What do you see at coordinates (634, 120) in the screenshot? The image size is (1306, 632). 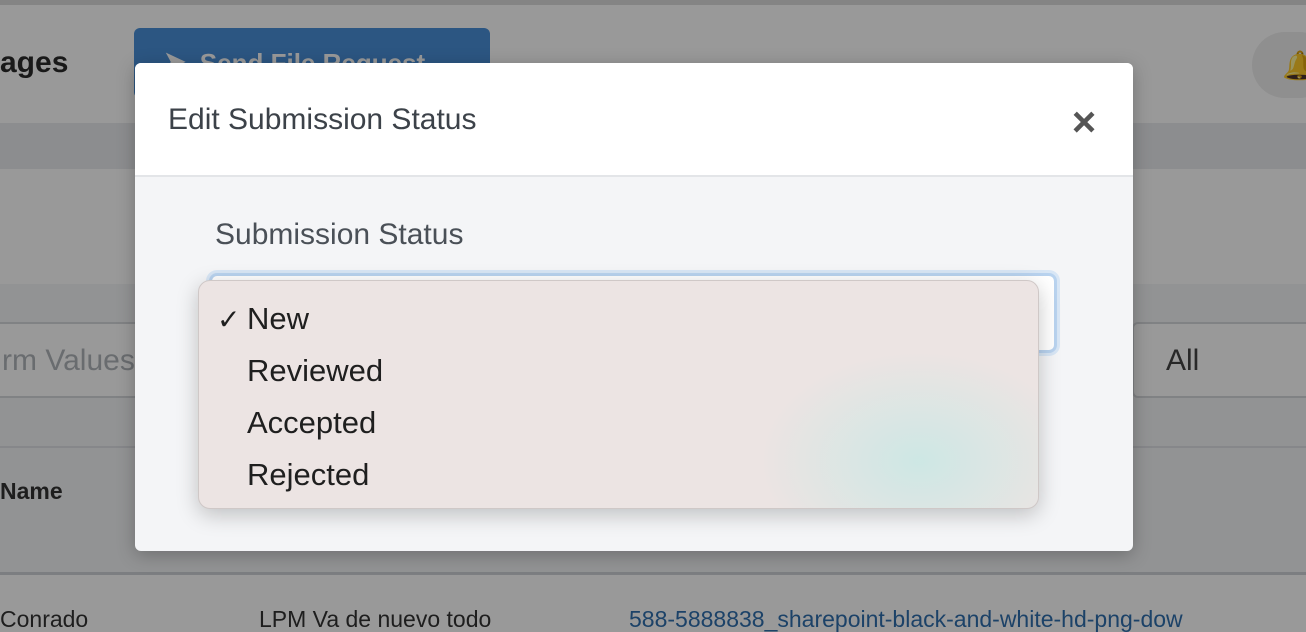 I see `modal-header: Edit Submission Status ×` at bounding box center [634, 120].